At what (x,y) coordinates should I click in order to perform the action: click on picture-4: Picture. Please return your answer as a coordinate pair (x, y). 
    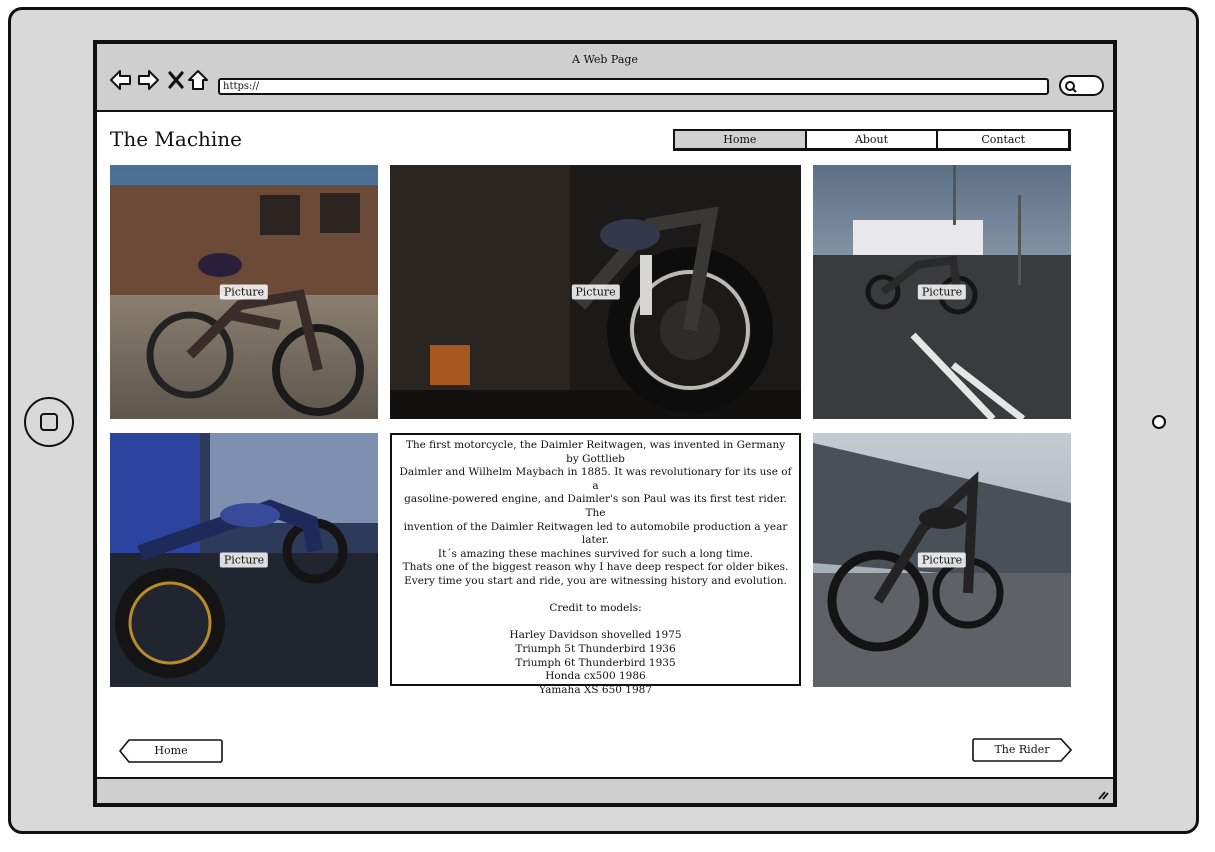
    Looking at the image, I should click on (244, 560).